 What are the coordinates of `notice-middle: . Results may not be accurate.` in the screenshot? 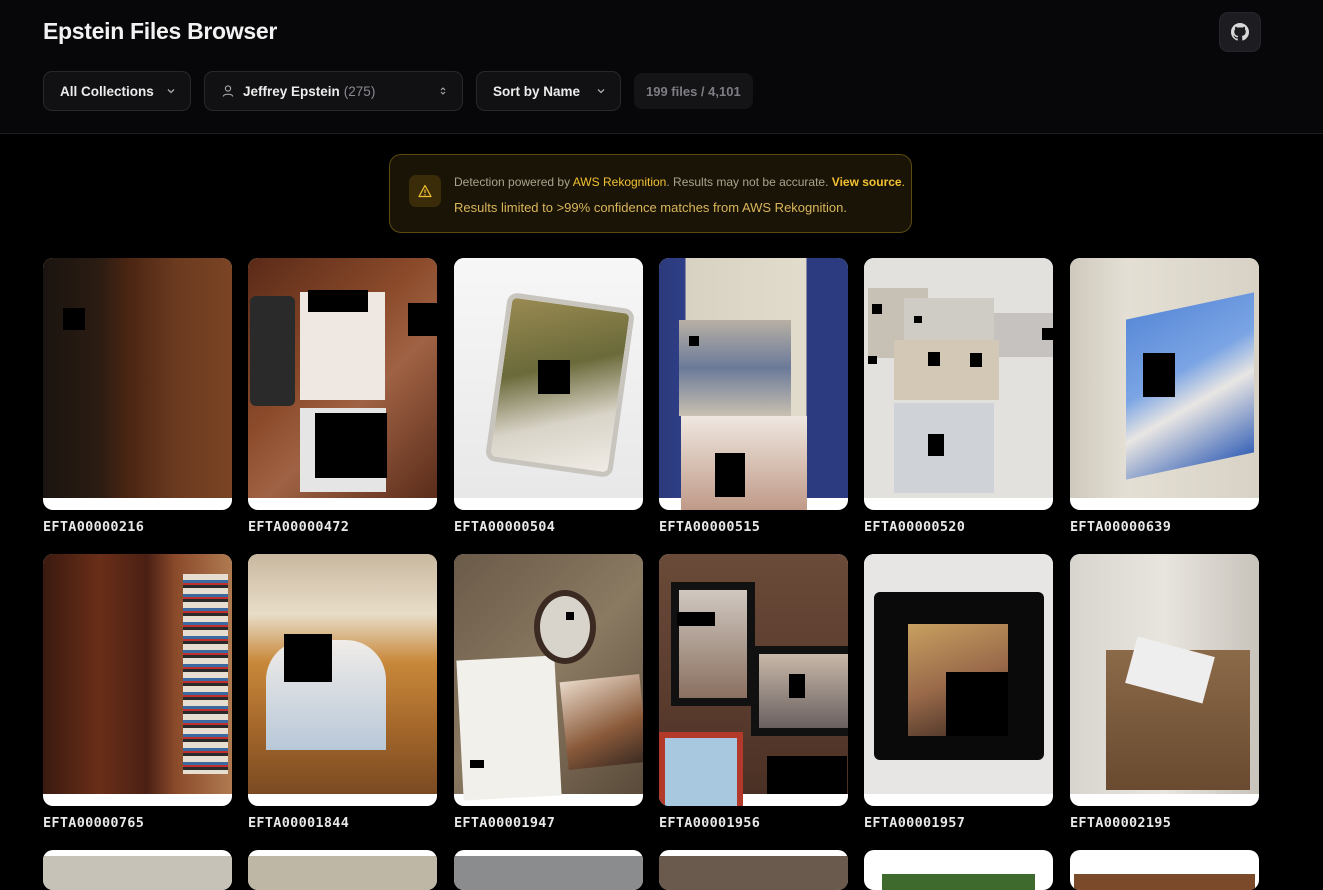 It's located at (749, 182).